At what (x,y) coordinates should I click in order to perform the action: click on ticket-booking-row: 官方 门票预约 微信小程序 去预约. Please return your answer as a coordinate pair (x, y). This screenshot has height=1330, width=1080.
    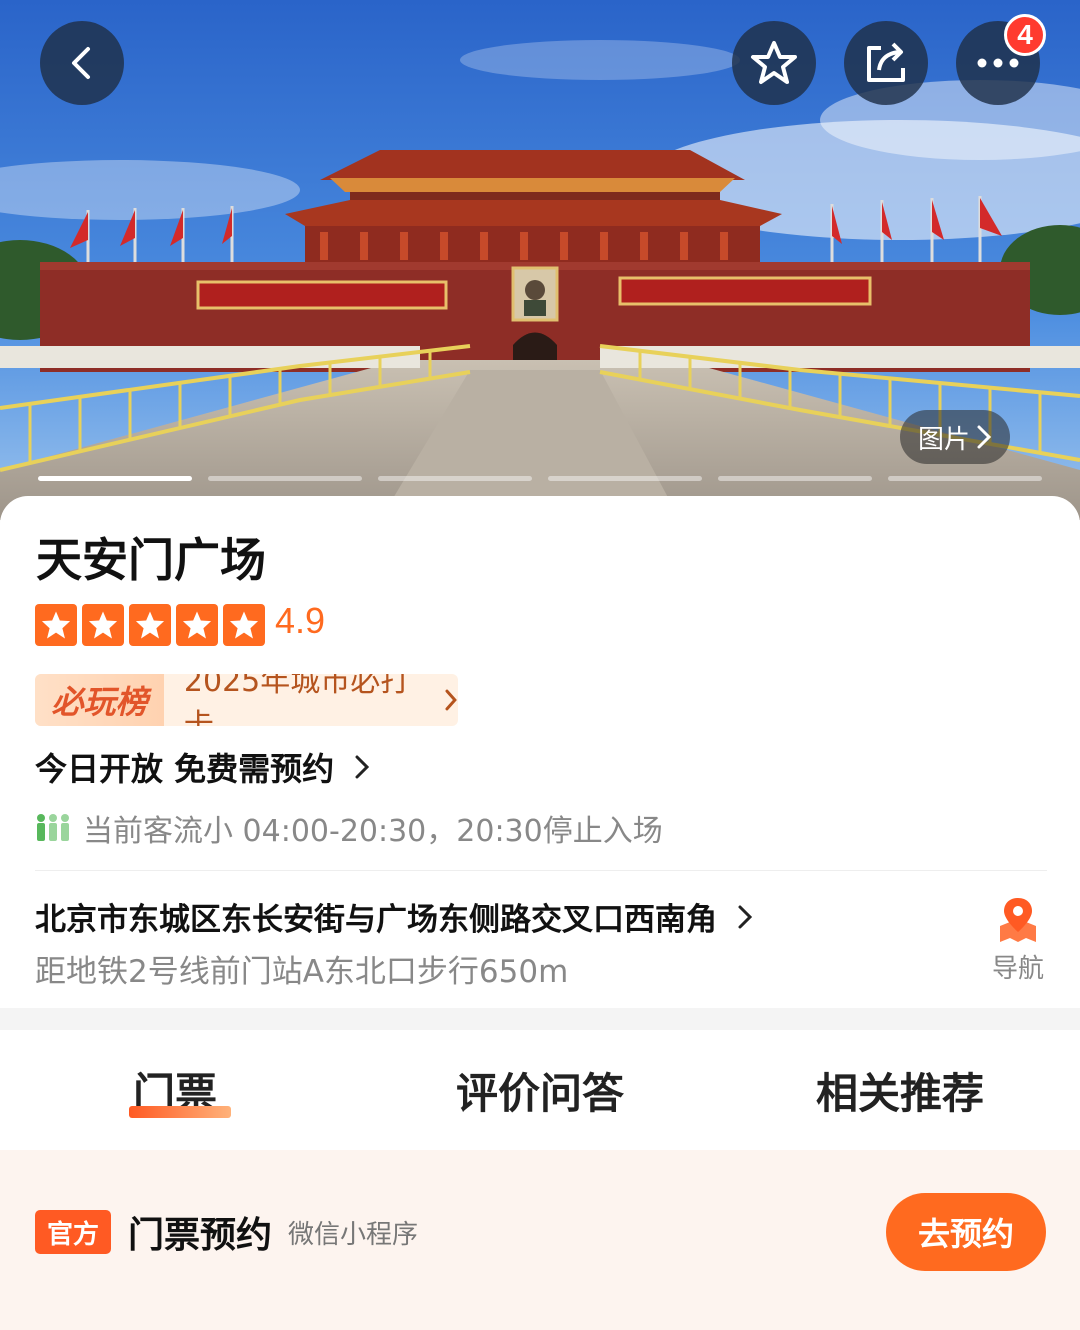
    Looking at the image, I should click on (540, 1240).